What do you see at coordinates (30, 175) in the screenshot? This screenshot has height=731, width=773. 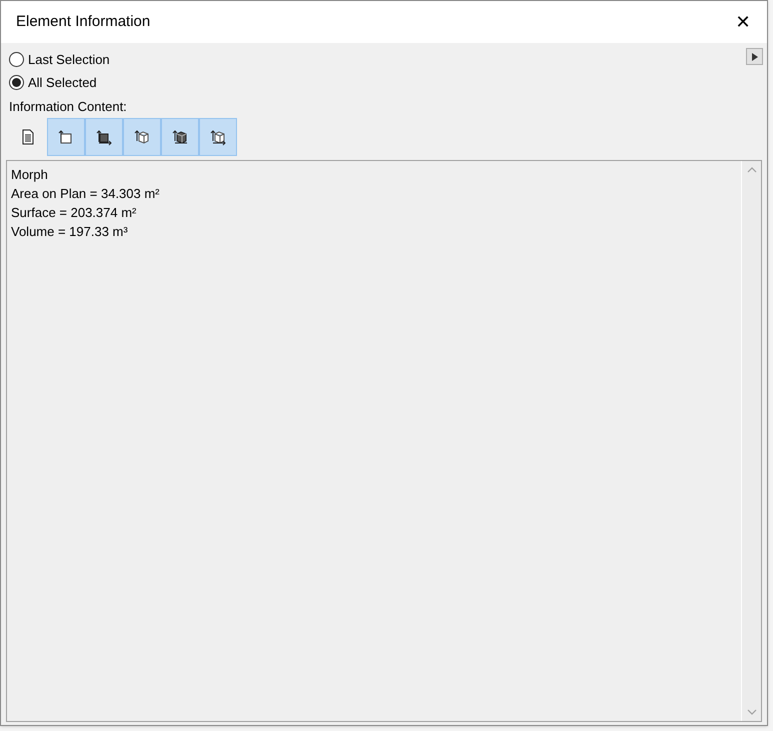 I see `info-line: Morph` at bounding box center [30, 175].